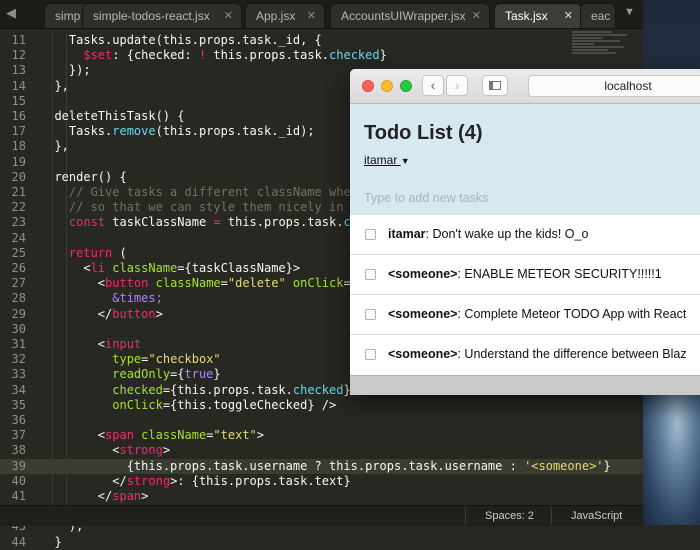 Image resolution: width=700 pixels, height=550 pixels. Describe the element at coordinates (50, 542) in the screenshot. I see `code-text: }` at that location.